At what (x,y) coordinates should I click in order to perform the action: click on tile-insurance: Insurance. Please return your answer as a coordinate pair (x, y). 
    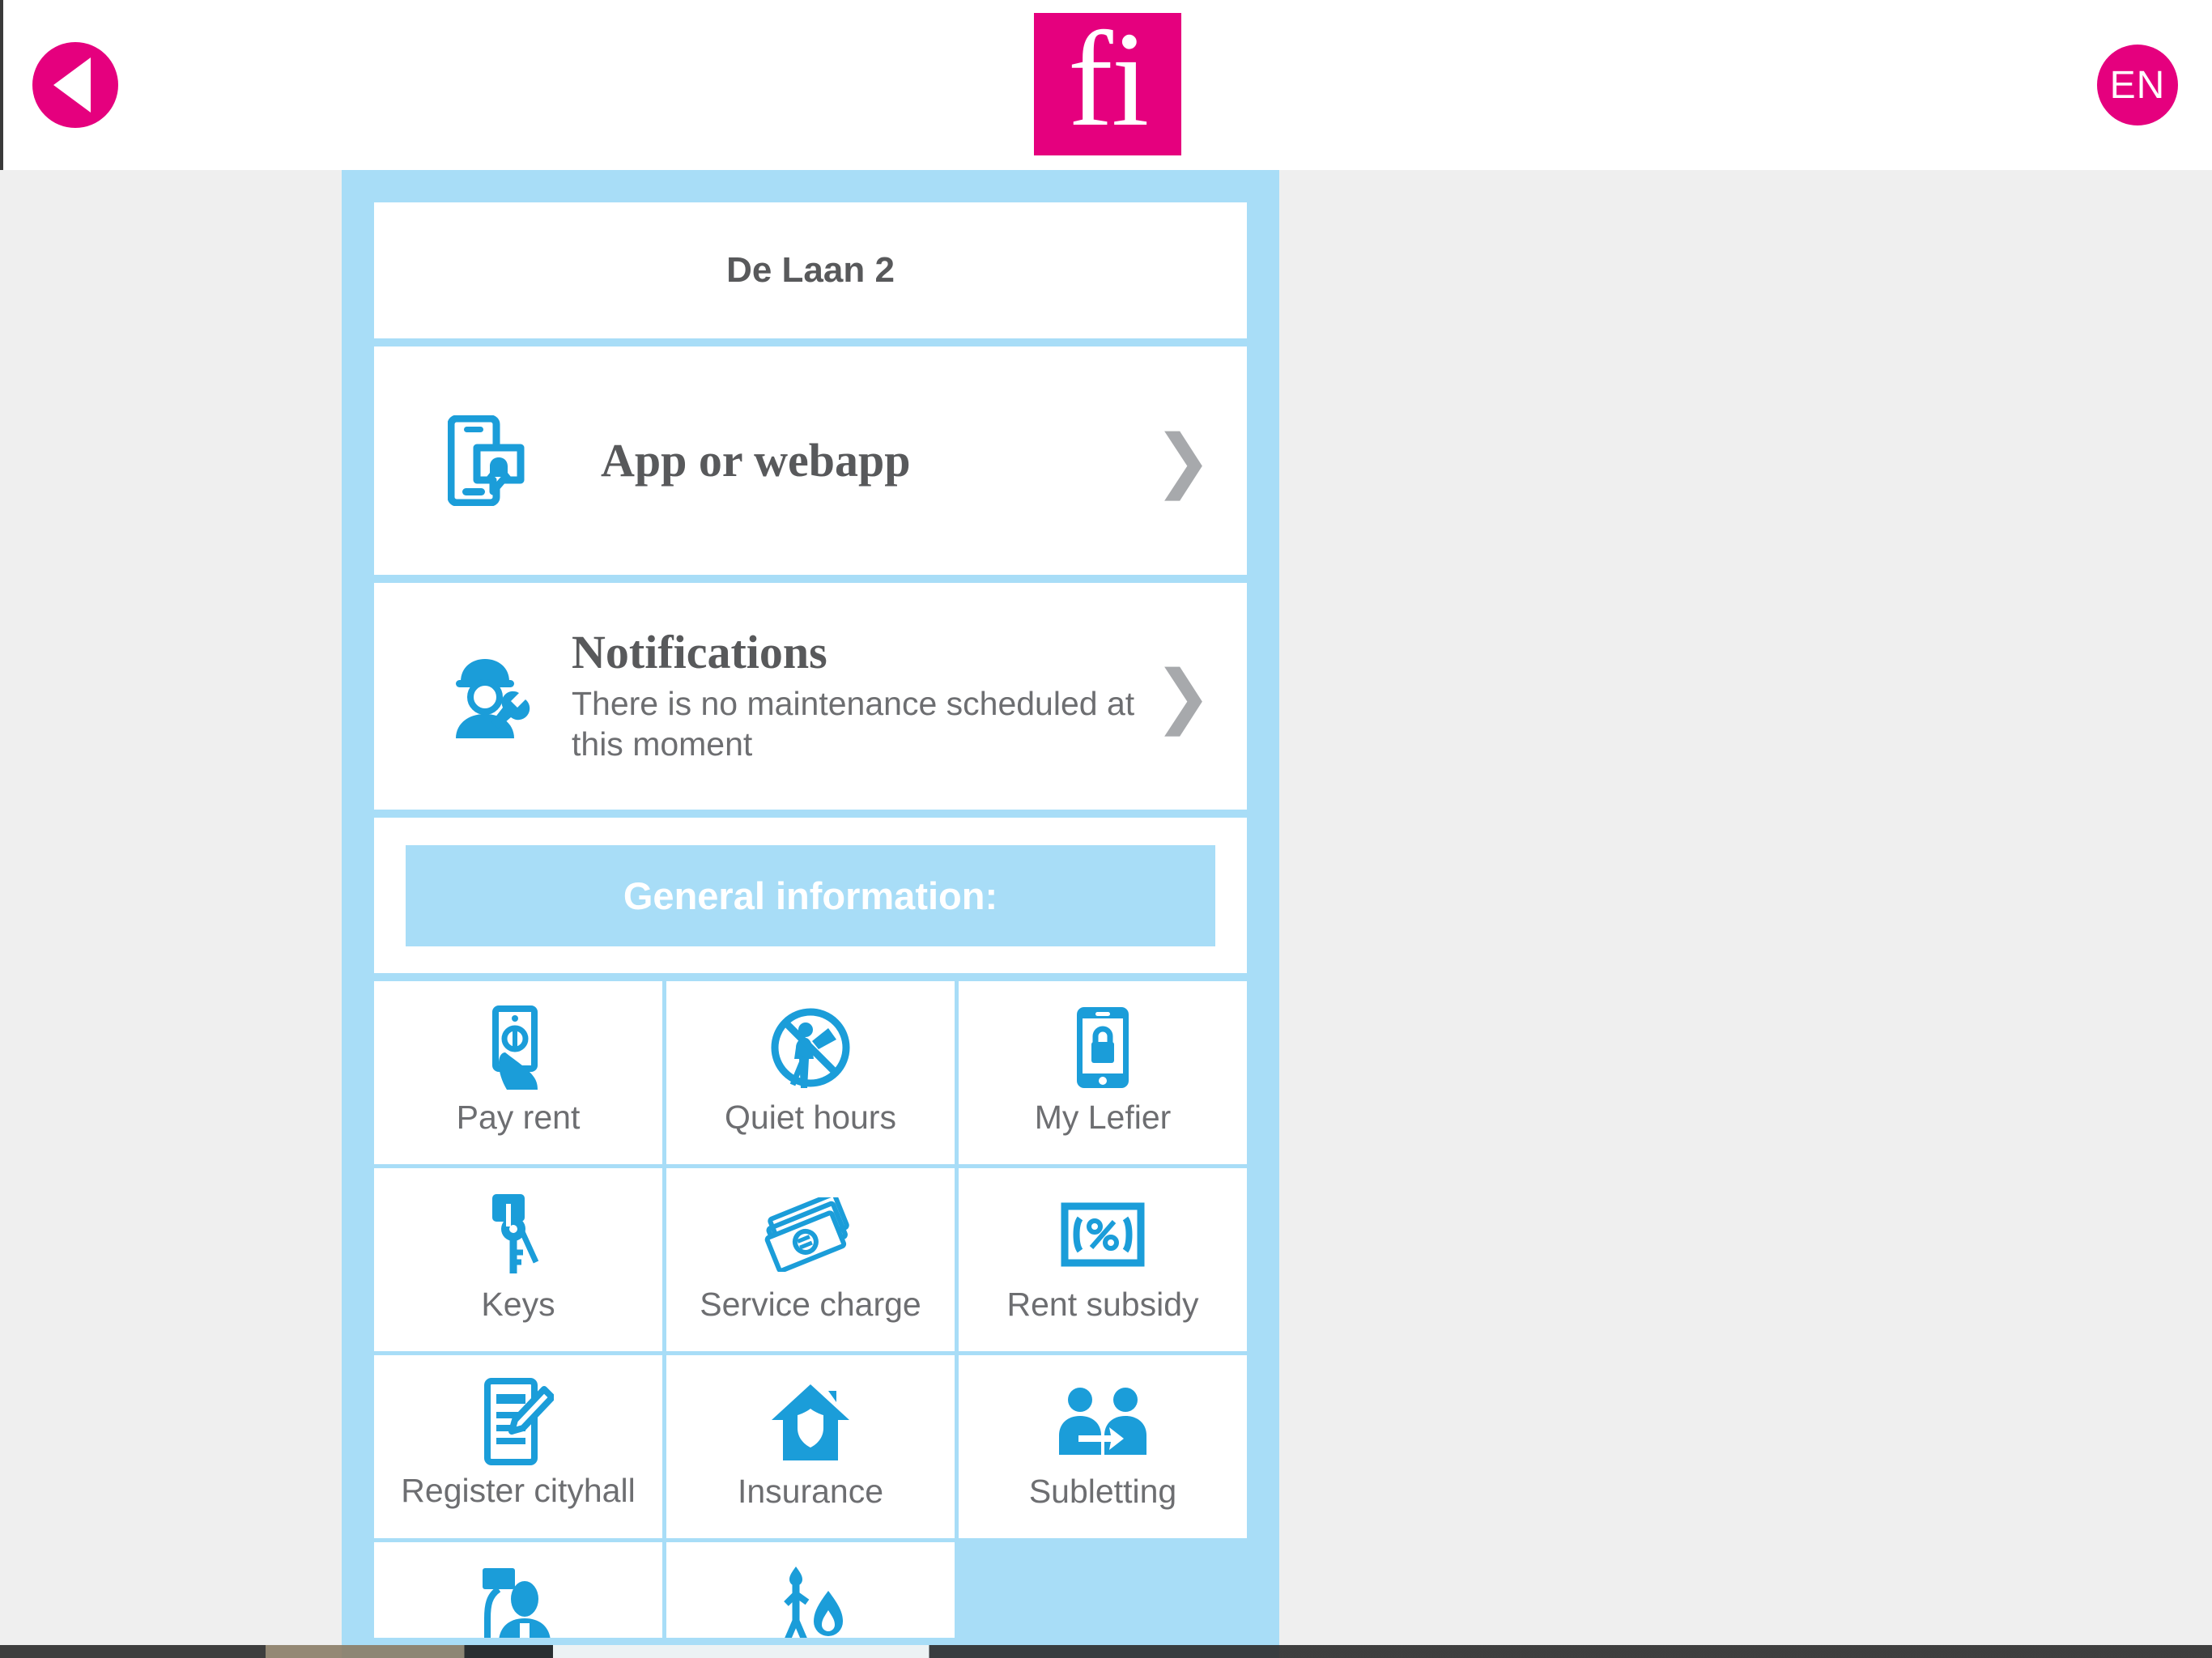
    Looking at the image, I should click on (811, 1446).